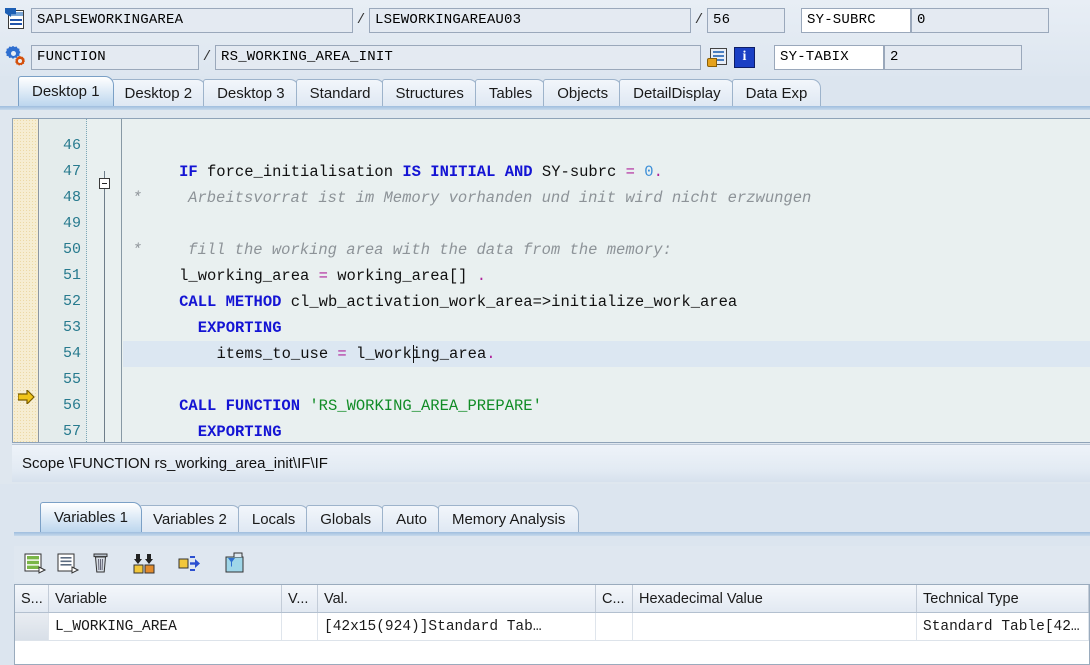 Image resolution: width=1090 pixels, height=665 pixels. What do you see at coordinates (530, 20) in the screenshot?
I see `include-name-field: LSEWORKINGAREAU03` at bounding box center [530, 20].